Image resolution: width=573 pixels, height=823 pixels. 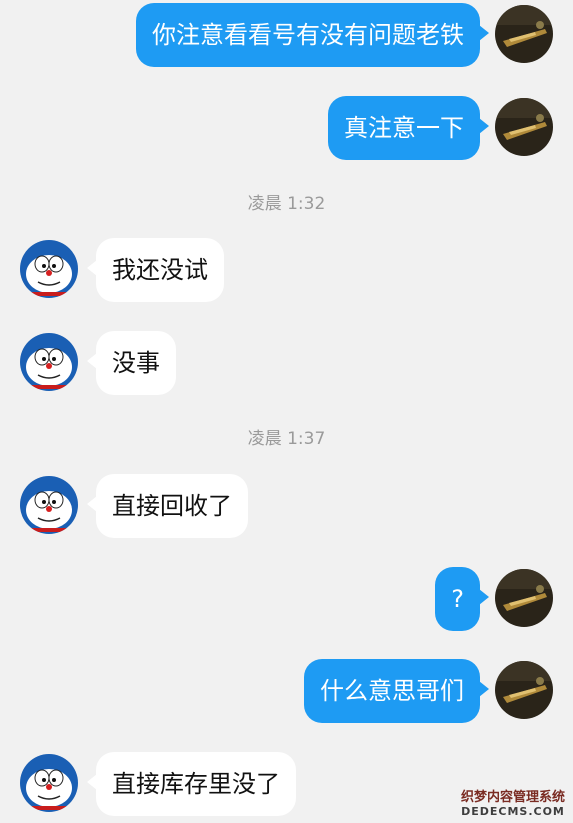 I want to click on message-text: 没事, so click(x=136, y=363).